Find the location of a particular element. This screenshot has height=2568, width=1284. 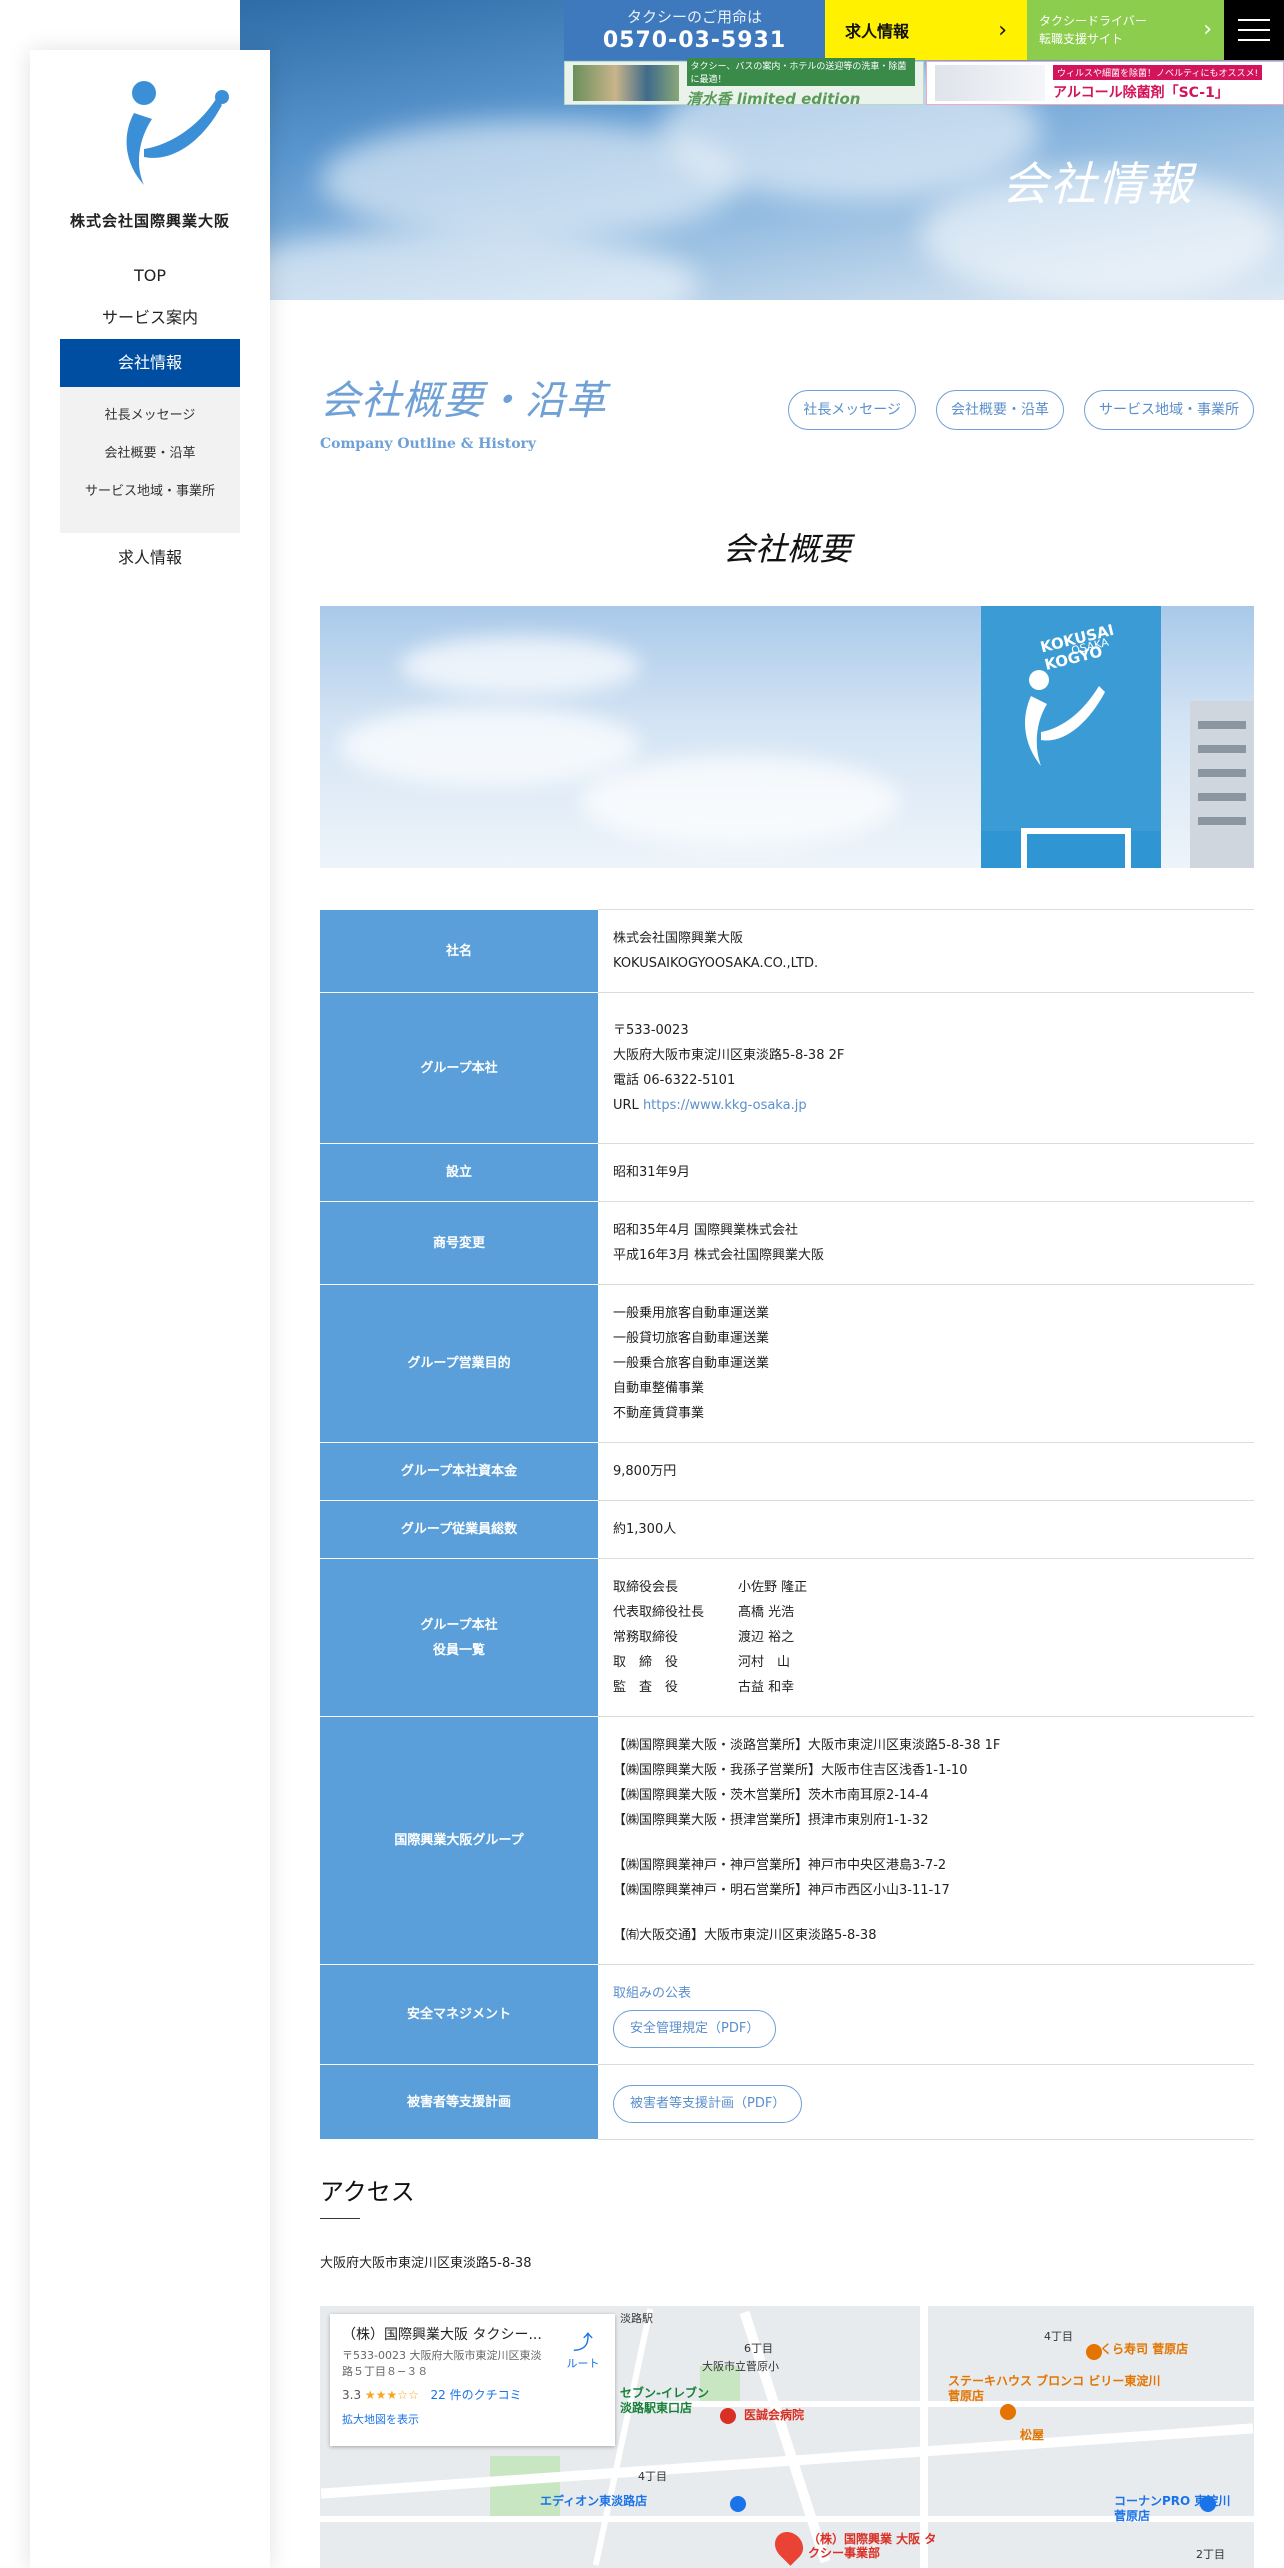

officer-name: 古益 和幸 is located at coordinates (766, 1687).